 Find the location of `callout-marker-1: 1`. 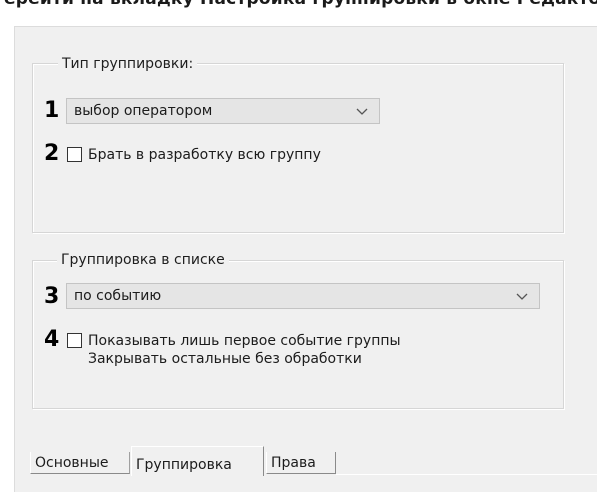

callout-marker-1: 1 is located at coordinates (52, 110).